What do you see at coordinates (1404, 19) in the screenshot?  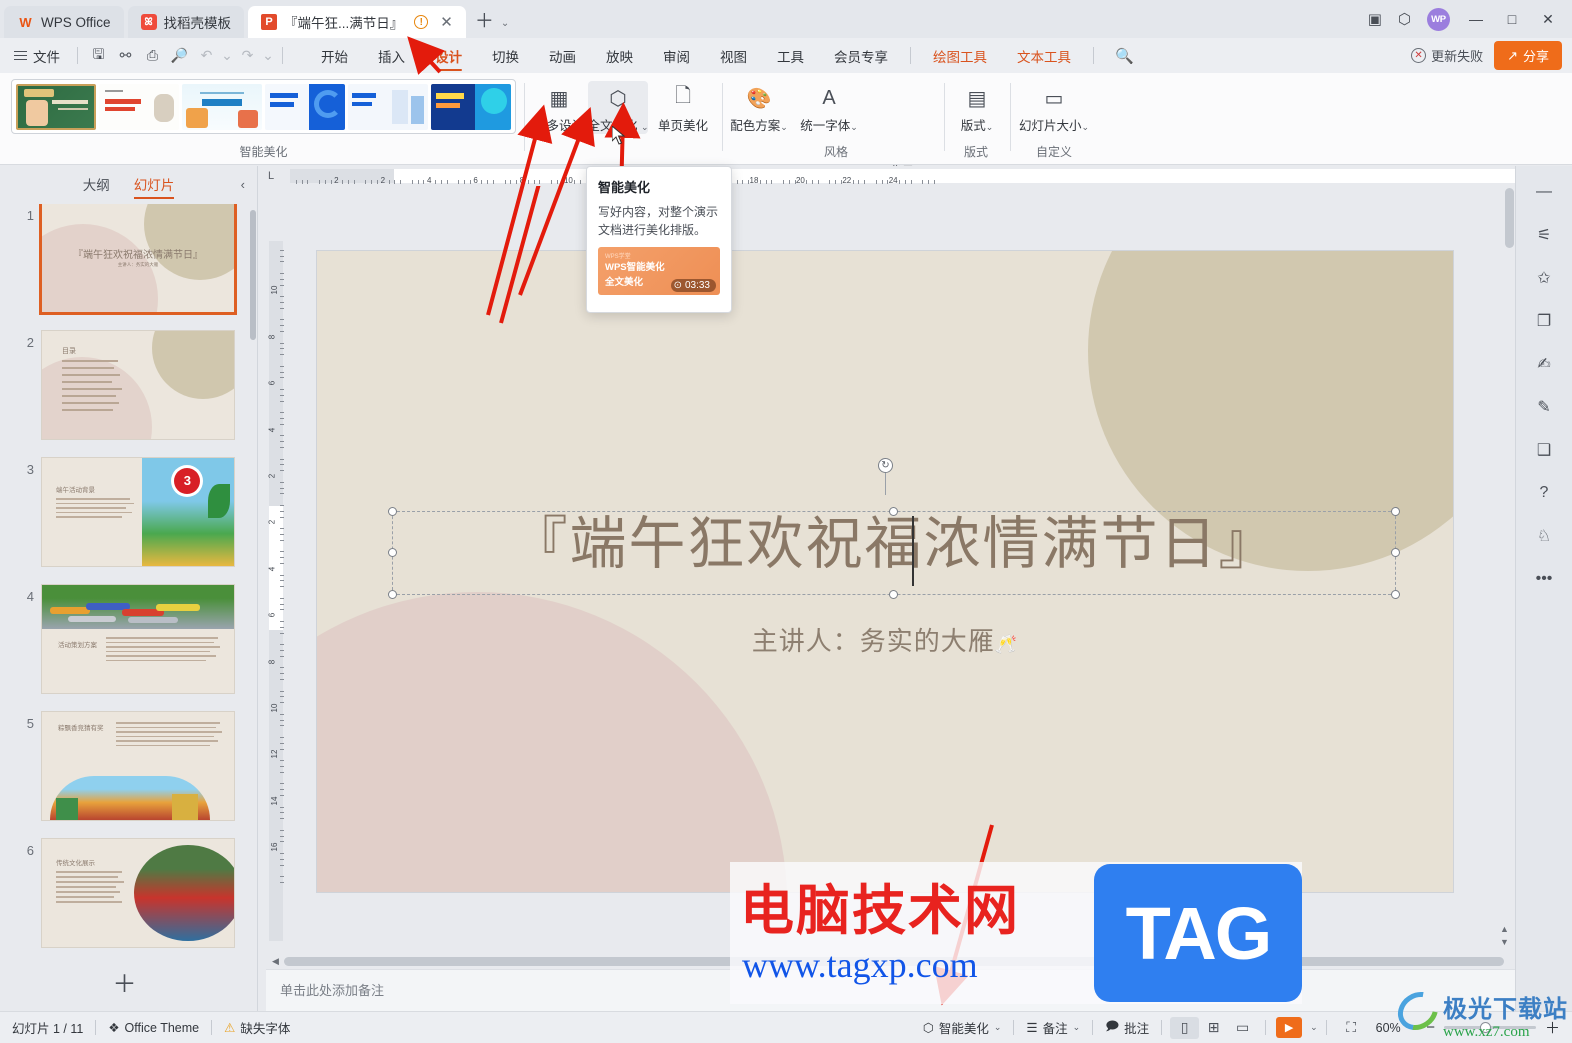 I see `cube-icon: ⬡` at bounding box center [1404, 19].